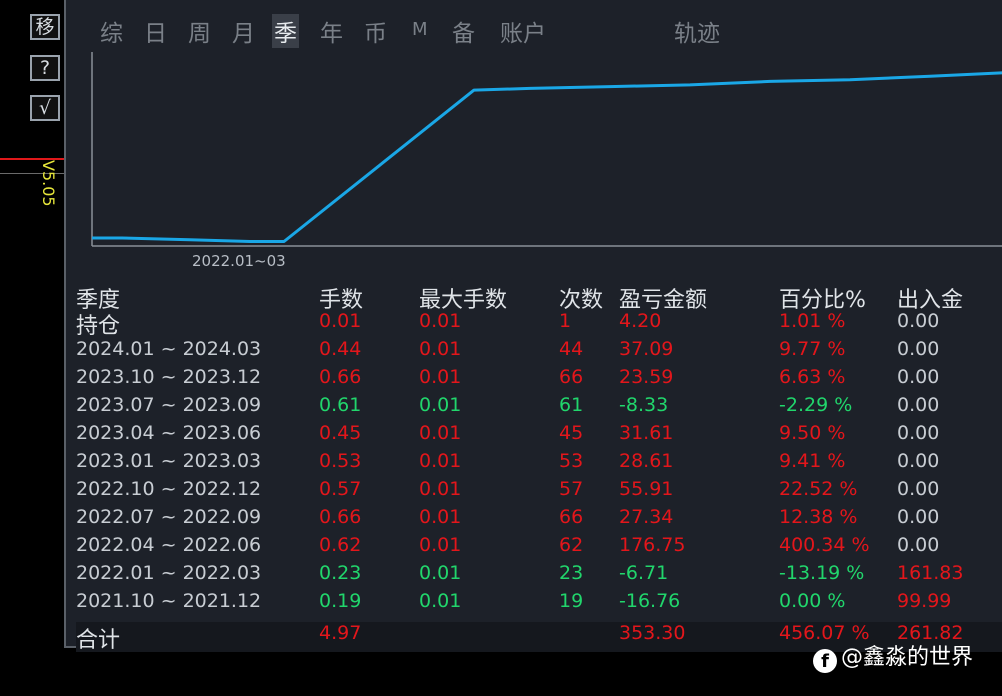 The image size is (1002, 696). Describe the element at coordinates (565, 321) in the screenshot. I see `cell-count: 1` at that location.